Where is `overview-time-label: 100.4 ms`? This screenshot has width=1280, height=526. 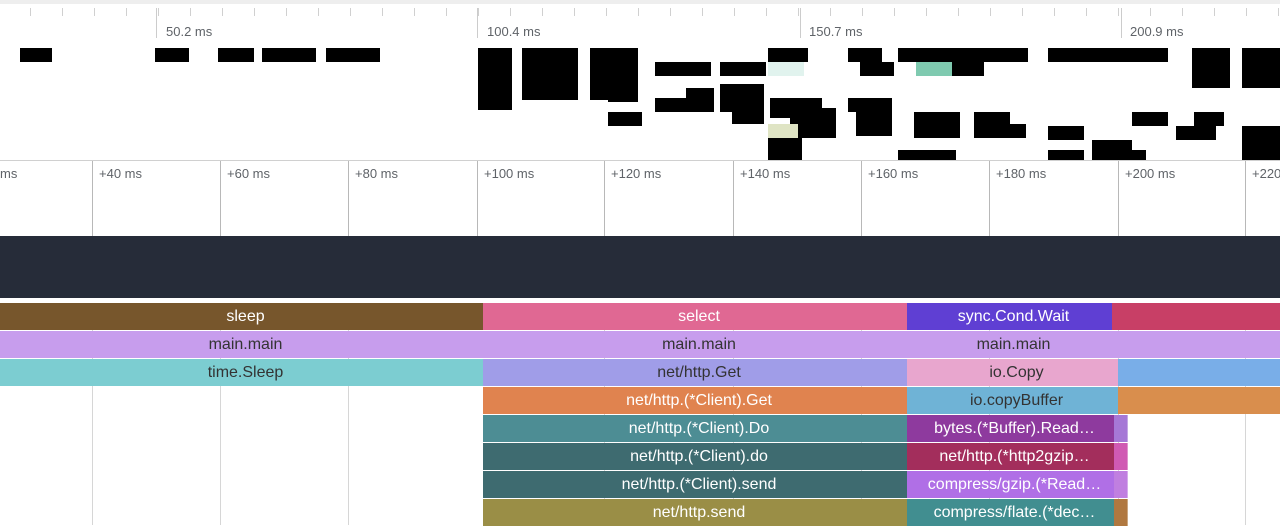
overview-time-label: 100.4 ms is located at coordinates (514, 31).